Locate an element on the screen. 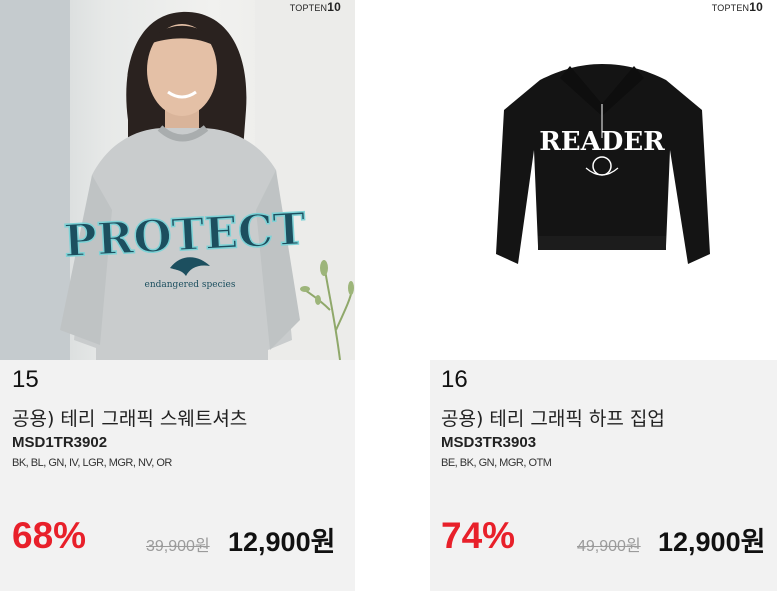 The image size is (777, 591). original-price: 39,900원 is located at coordinates (178, 546).